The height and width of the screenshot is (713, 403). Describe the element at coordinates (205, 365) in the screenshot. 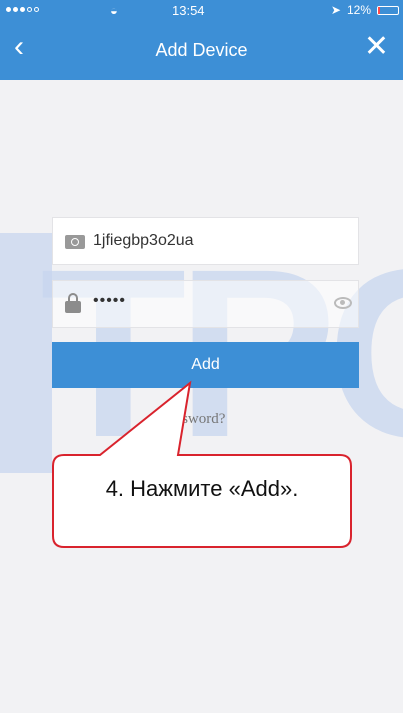

I see `add-button: Add` at that location.